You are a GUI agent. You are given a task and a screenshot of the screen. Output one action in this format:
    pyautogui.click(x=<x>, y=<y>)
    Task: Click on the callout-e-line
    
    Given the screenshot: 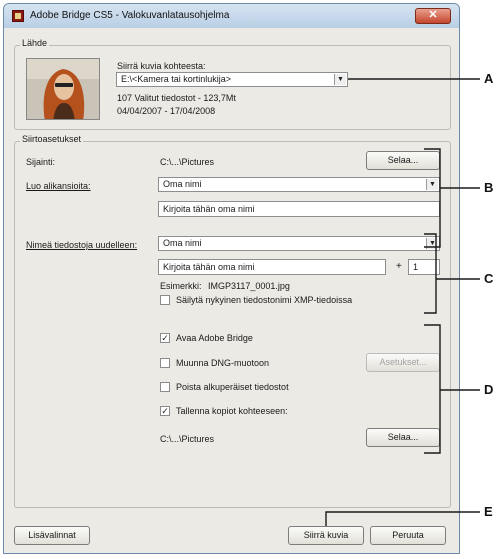 What is the action you would take?
    pyautogui.click(x=402, y=518)
    